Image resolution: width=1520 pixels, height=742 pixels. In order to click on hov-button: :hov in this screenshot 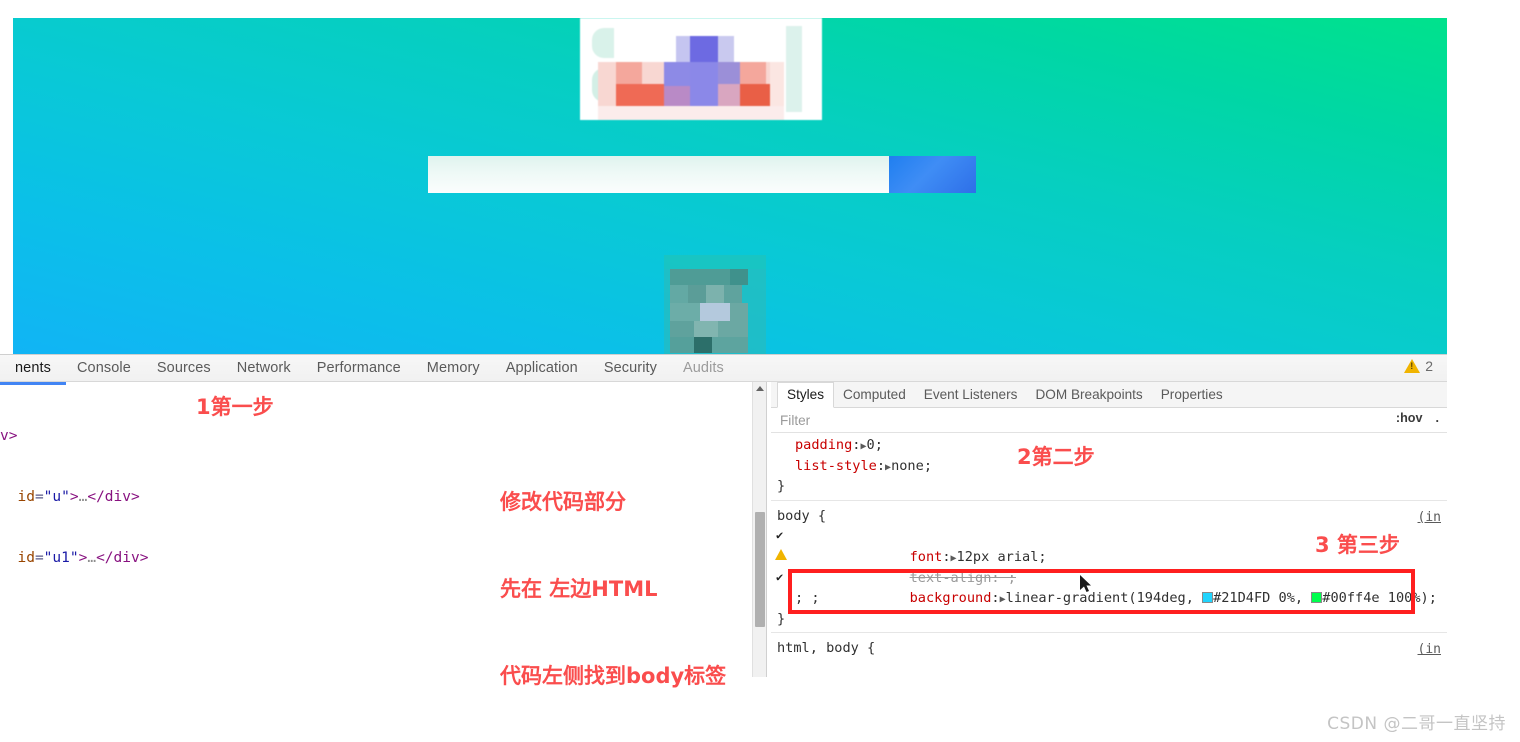, I will do `click(1409, 418)`.